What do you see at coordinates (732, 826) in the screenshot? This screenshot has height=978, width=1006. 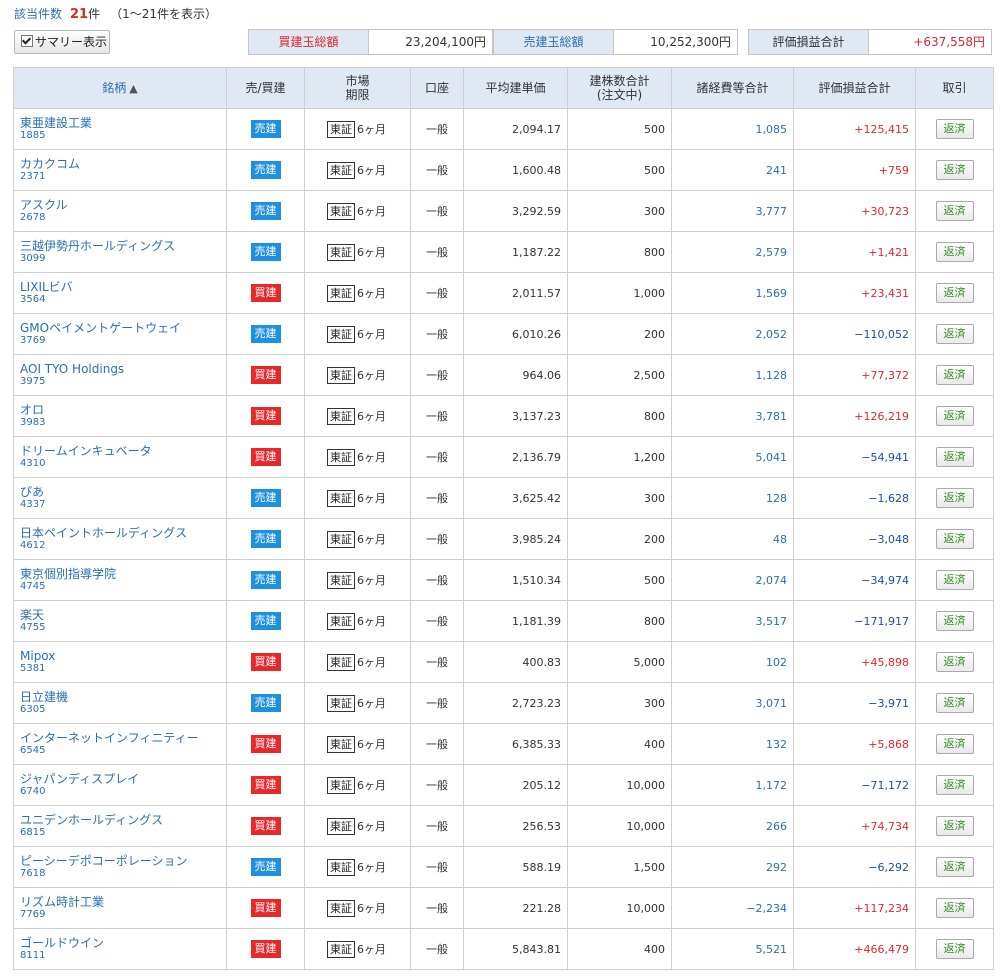 I see `fees-link: 266` at bounding box center [732, 826].